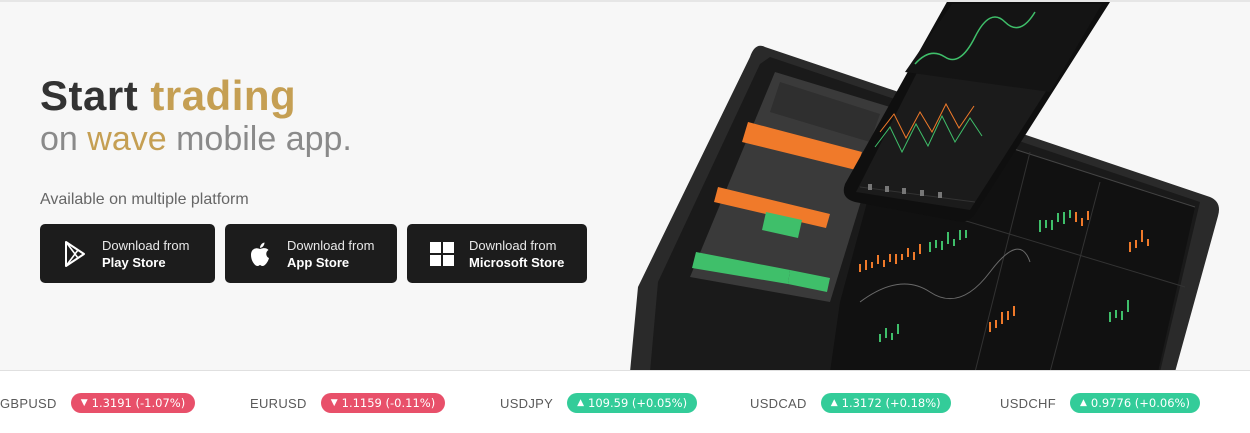 This screenshot has height=433, width=1250. I want to click on price-change-badge: ▲ 0.9776 (+0.06%), so click(1134, 403).